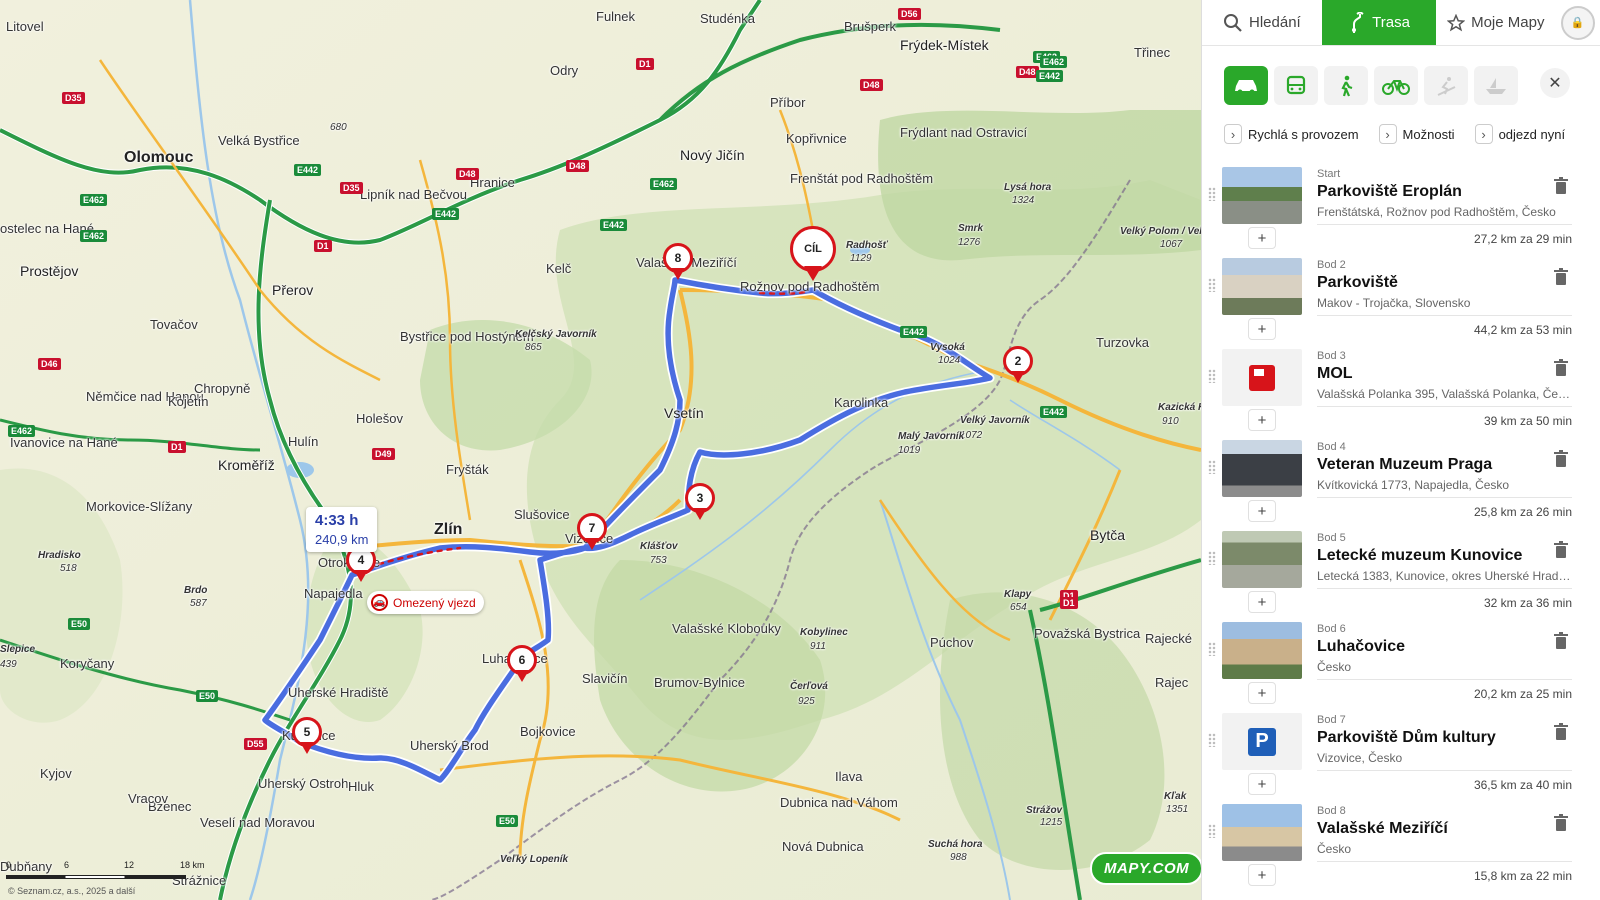 Image resolution: width=1600 pixels, height=900 pixels. What do you see at coordinates (307, 737) in the screenshot?
I see `route-marker-5: 5` at bounding box center [307, 737].